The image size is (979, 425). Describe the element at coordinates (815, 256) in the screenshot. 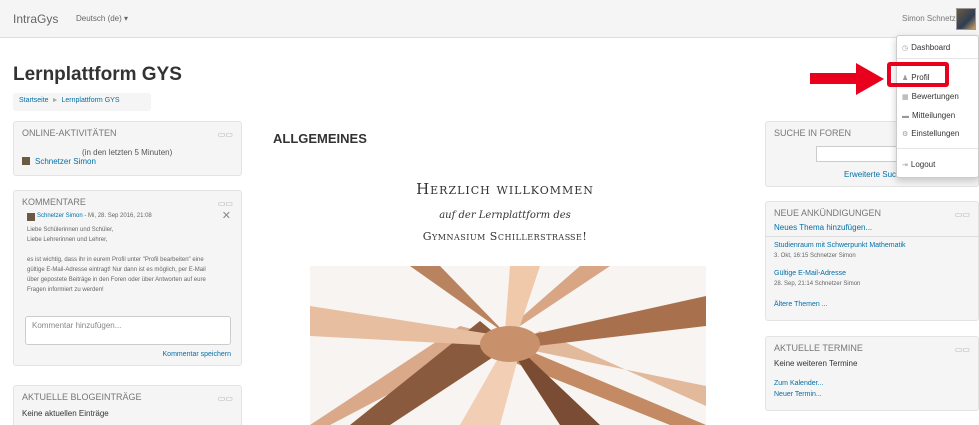

I see `news-item-meta: 3. Okt, 16:15 Schnetzer Simon` at that location.